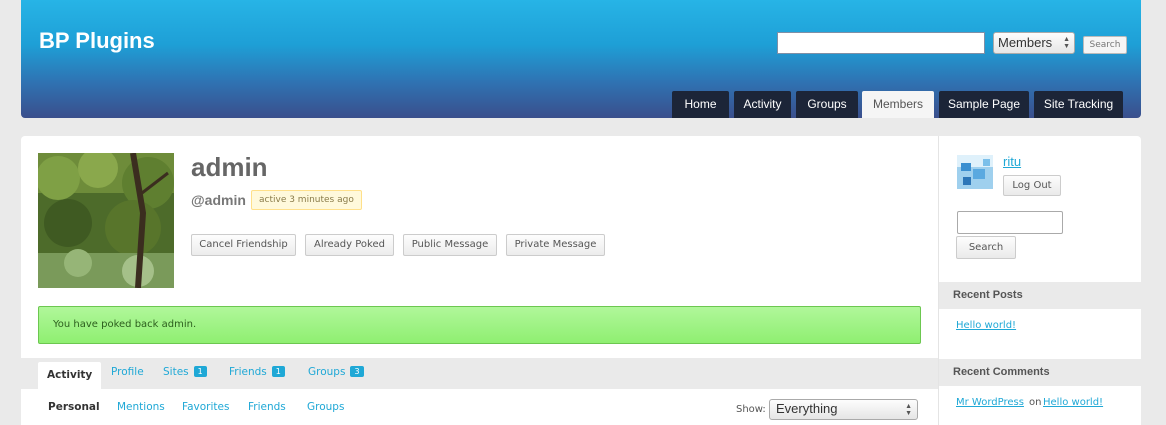  Describe the element at coordinates (450, 245) in the screenshot. I see `public-message-button: Public Message` at that location.